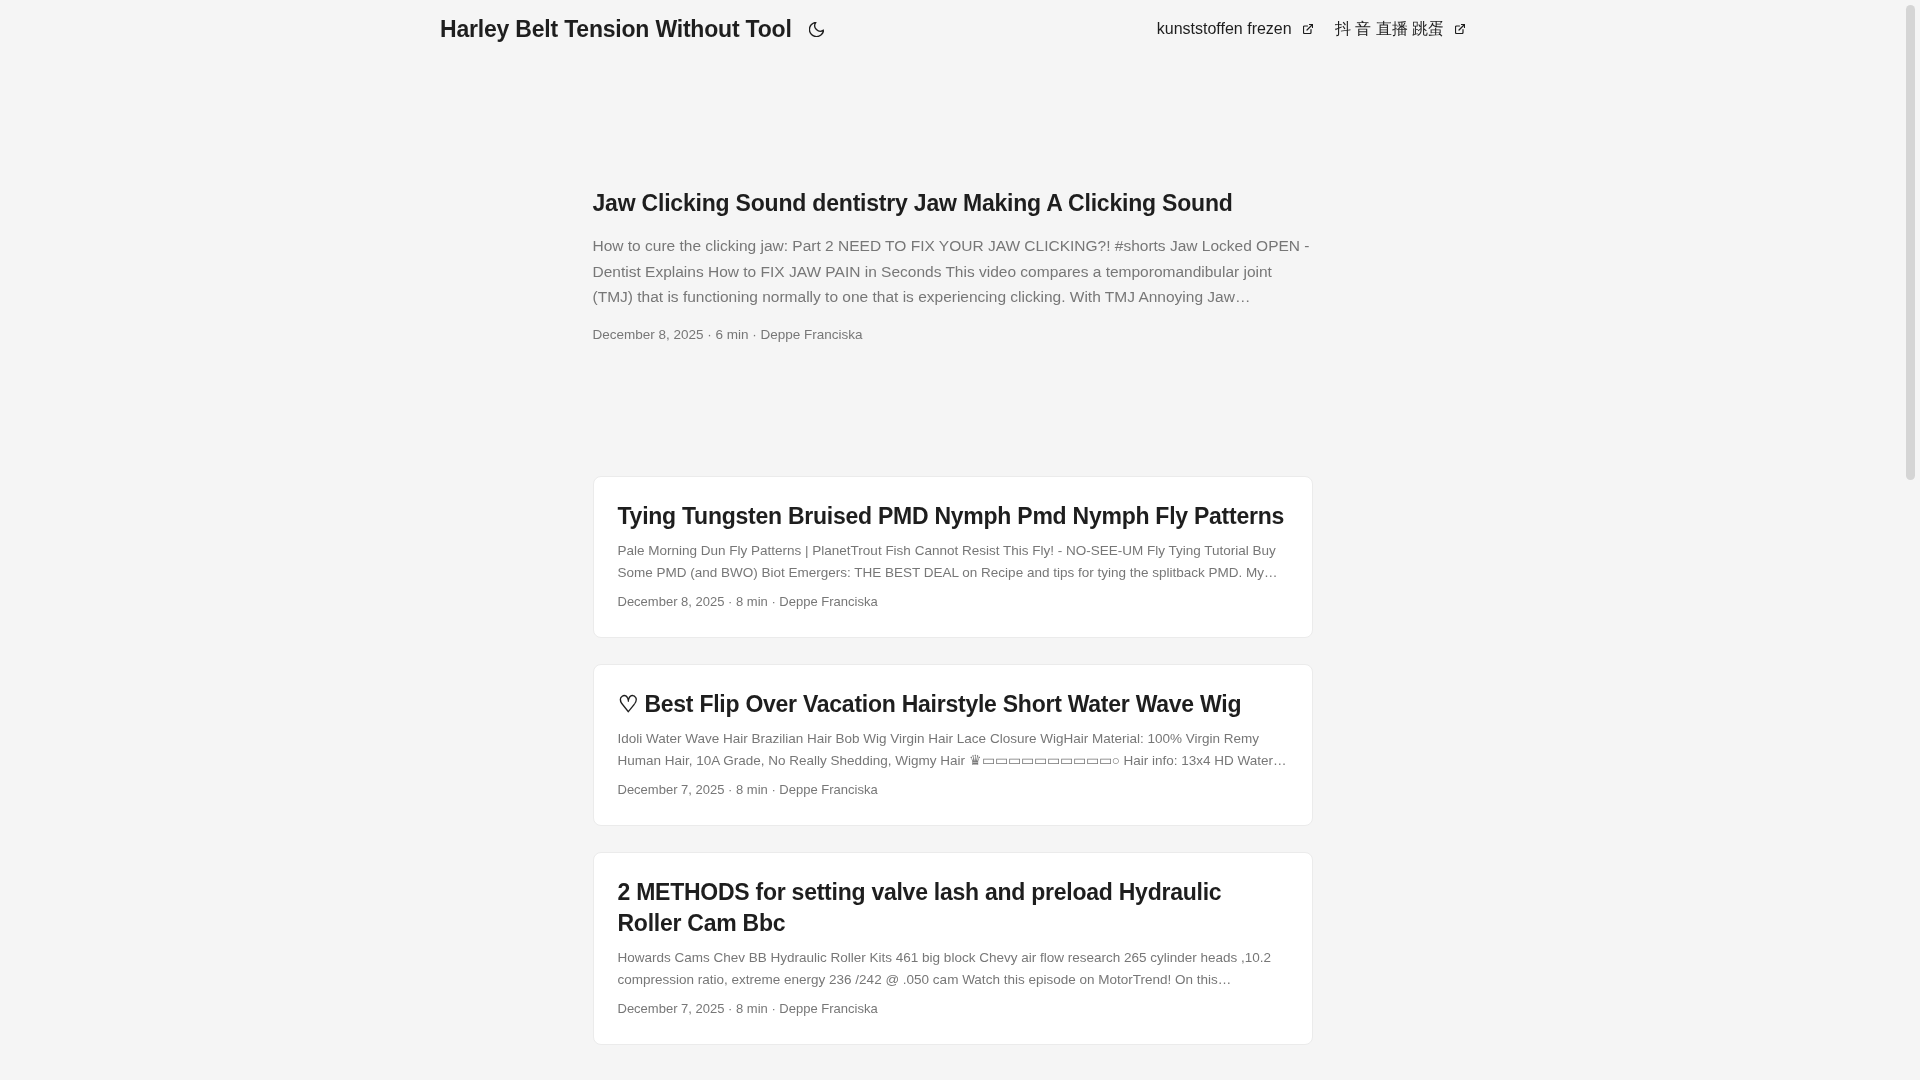 The height and width of the screenshot is (1080, 1920). I want to click on nav-link: 抖 音 直播 跳蛋, so click(1399, 29).